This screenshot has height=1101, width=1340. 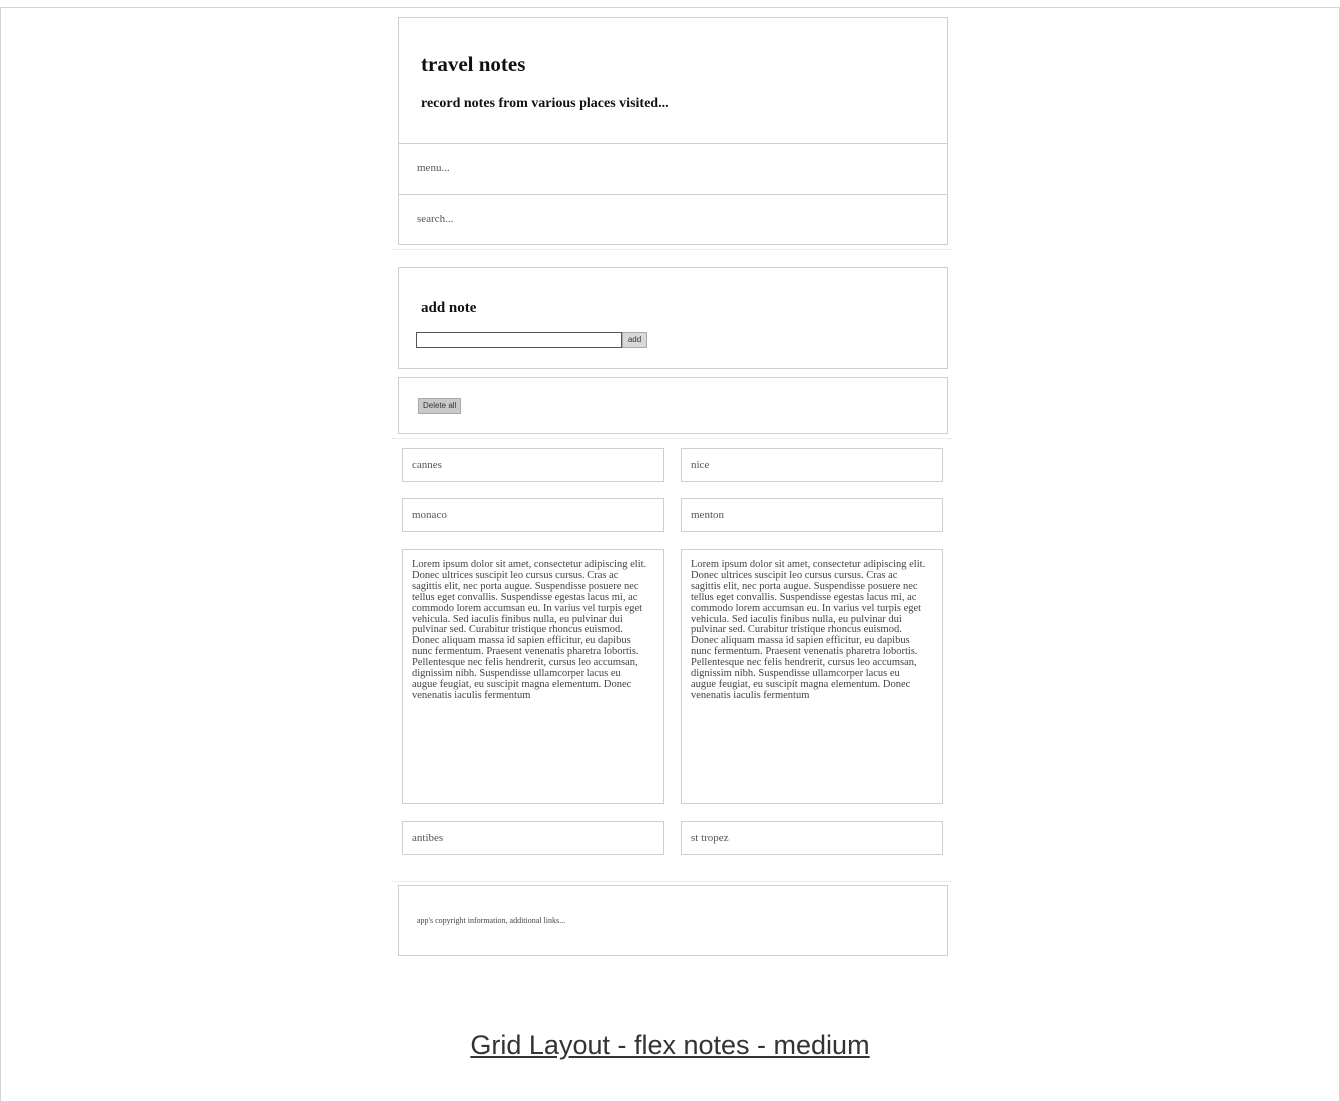 I want to click on actions-panel: Delete all, so click(x=673, y=405).